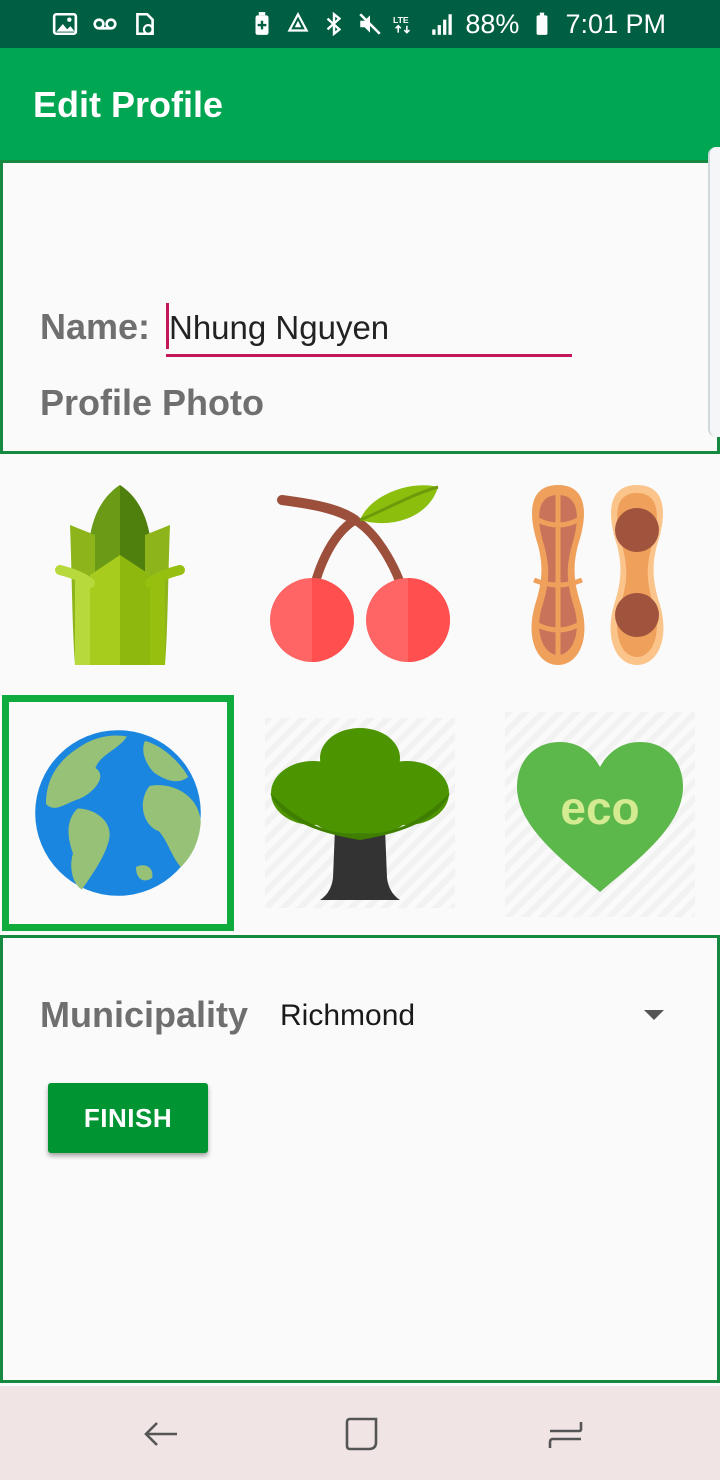  What do you see at coordinates (360, 104) in the screenshot?
I see `app-bar: Edit Profile` at bounding box center [360, 104].